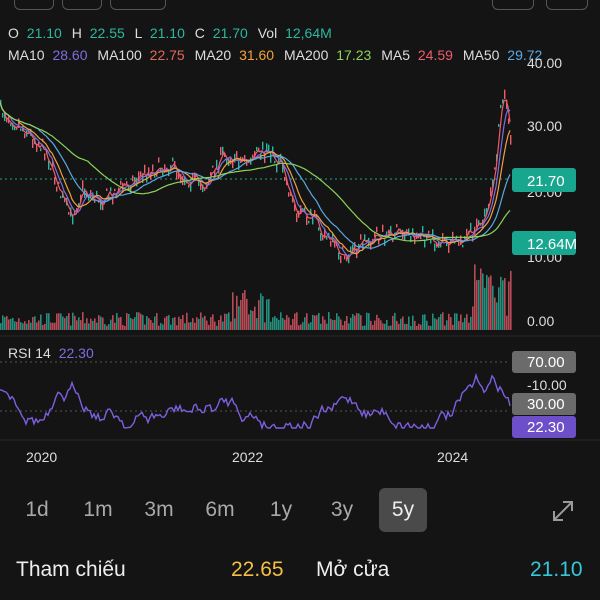 This screenshot has width=600, height=600. I want to click on expand-icon, so click(563, 511).